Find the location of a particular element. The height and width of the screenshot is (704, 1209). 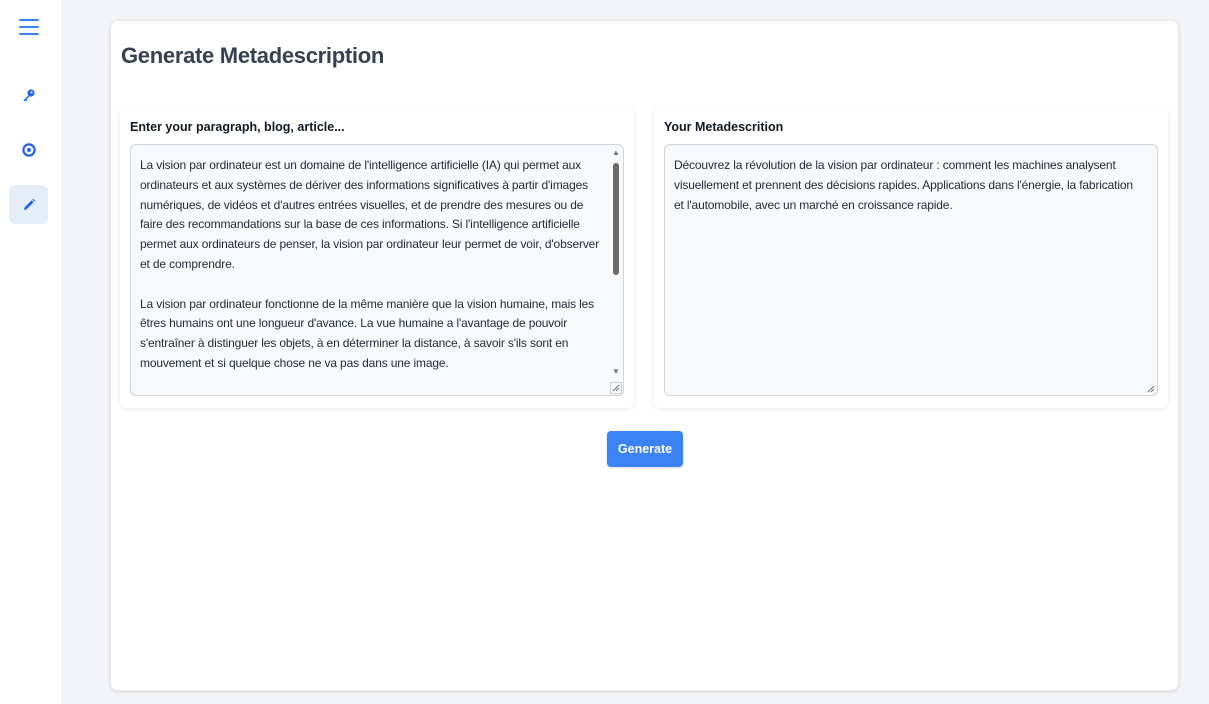

page-title: Generate Metadescription is located at coordinates (252, 55).